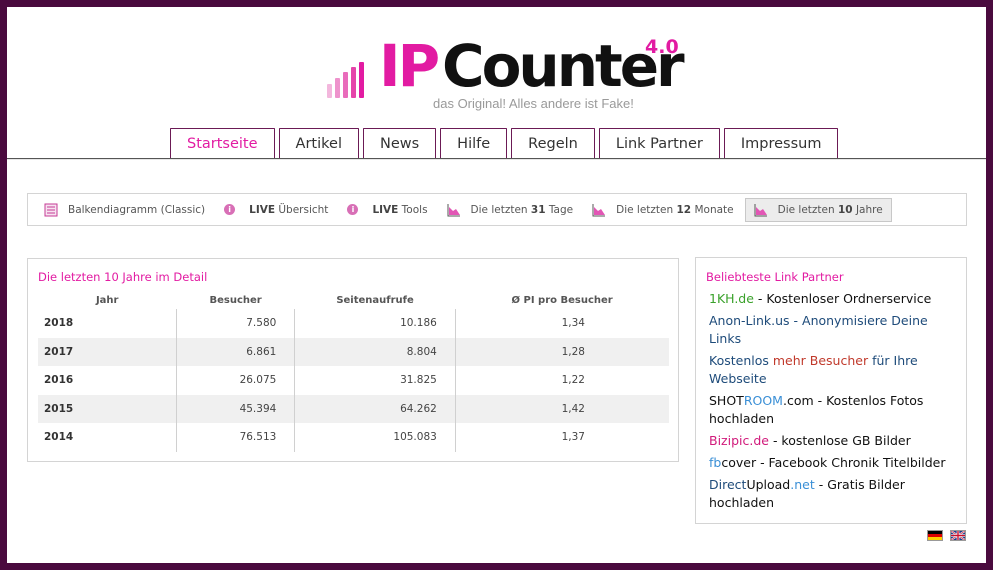 The image size is (993, 570). Describe the element at coordinates (659, 143) in the screenshot. I see `tab-link-partner: Link Partner` at that location.